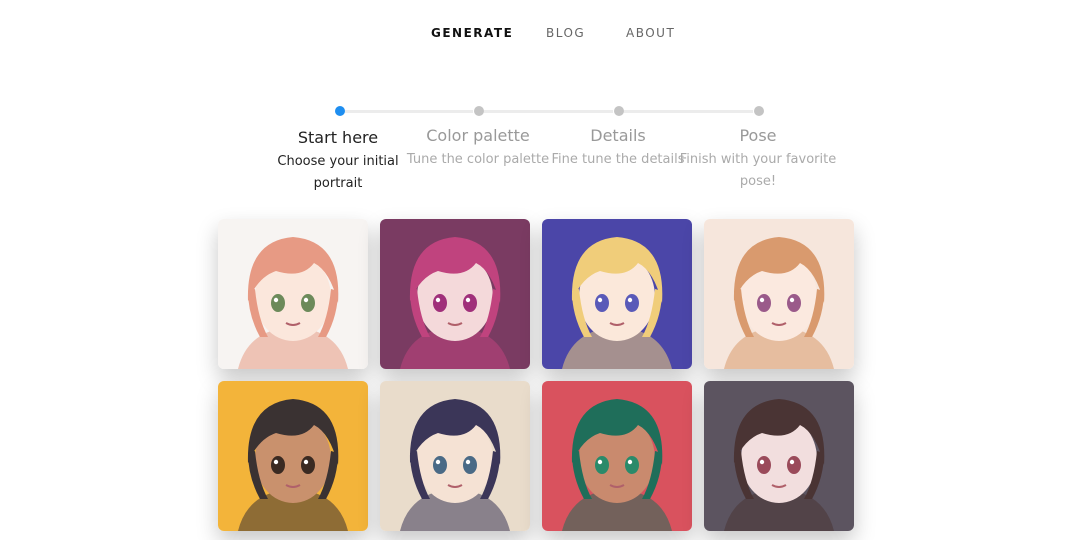 Image resolution: width=1069 pixels, height=540 pixels. I want to click on nav-blog: BLOG, so click(565, 33).